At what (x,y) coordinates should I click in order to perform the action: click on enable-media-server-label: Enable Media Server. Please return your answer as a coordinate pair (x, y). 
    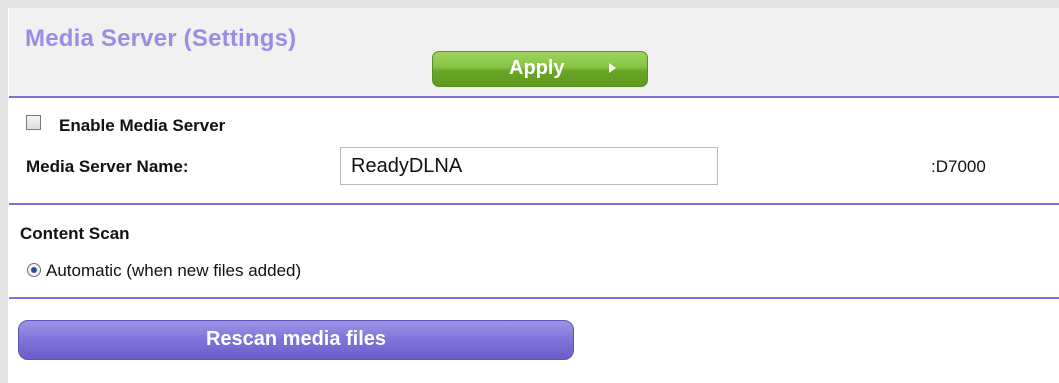
    Looking at the image, I should click on (142, 125).